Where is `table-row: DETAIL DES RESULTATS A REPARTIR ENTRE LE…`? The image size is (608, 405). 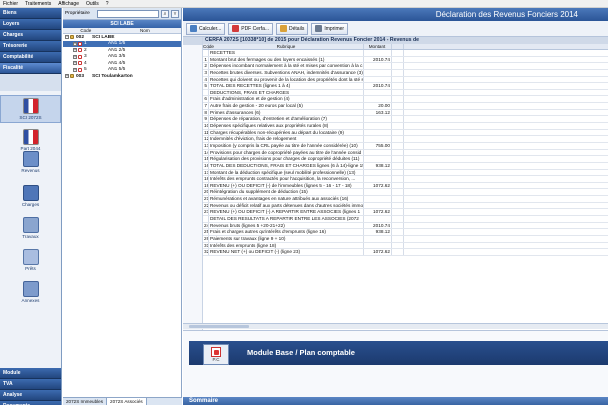 table-row: DETAIL DES RESULTATS A REPARTIR ENTRE LE… is located at coordinates (405, 219).